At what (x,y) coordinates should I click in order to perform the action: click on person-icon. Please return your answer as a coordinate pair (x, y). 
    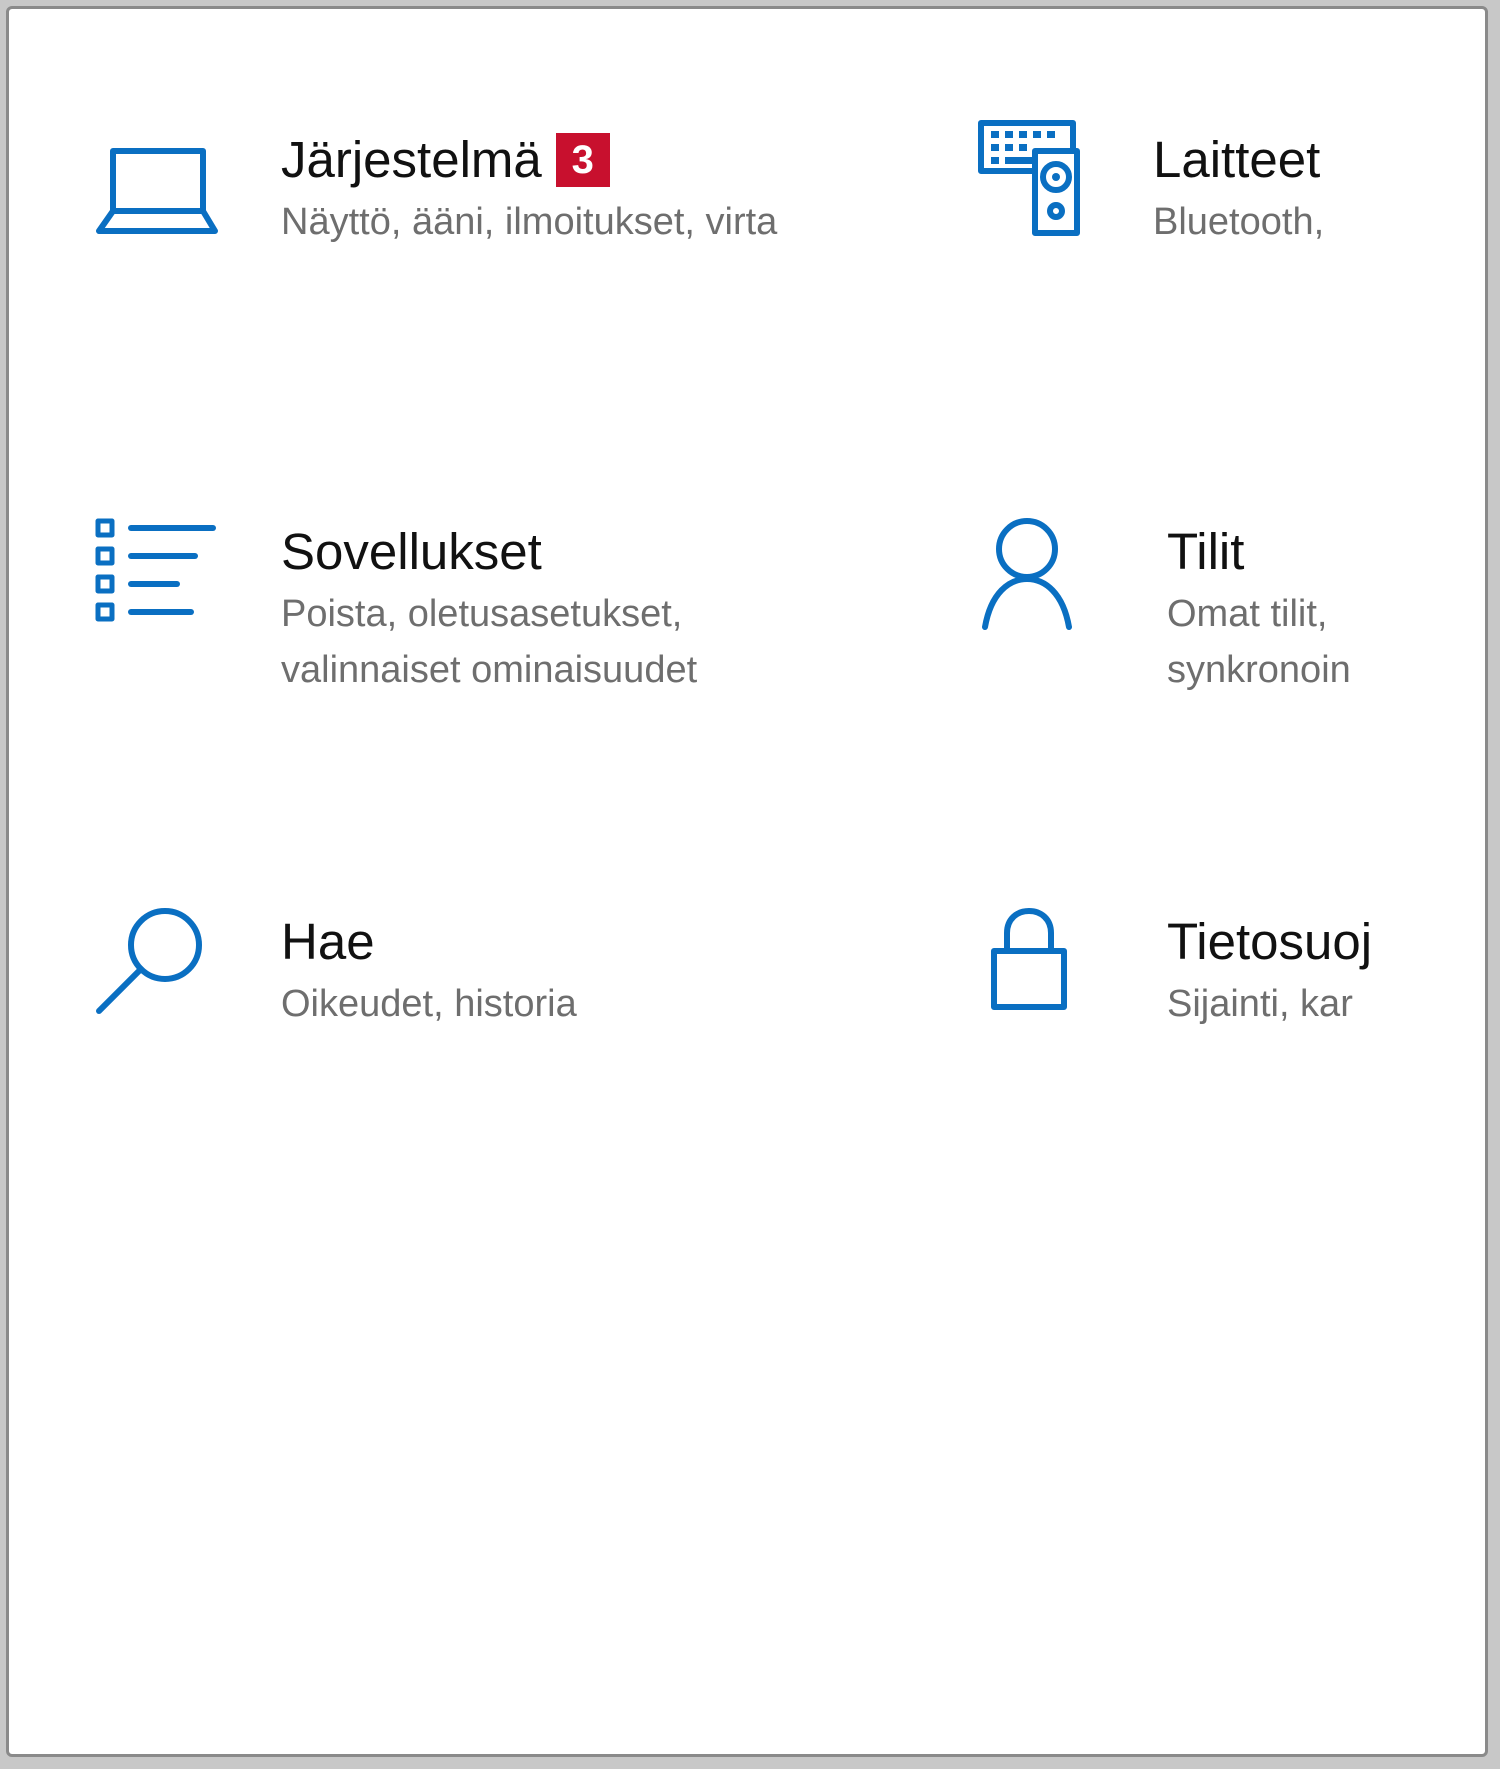
    Looking at the image, I should click on (1046, 582).